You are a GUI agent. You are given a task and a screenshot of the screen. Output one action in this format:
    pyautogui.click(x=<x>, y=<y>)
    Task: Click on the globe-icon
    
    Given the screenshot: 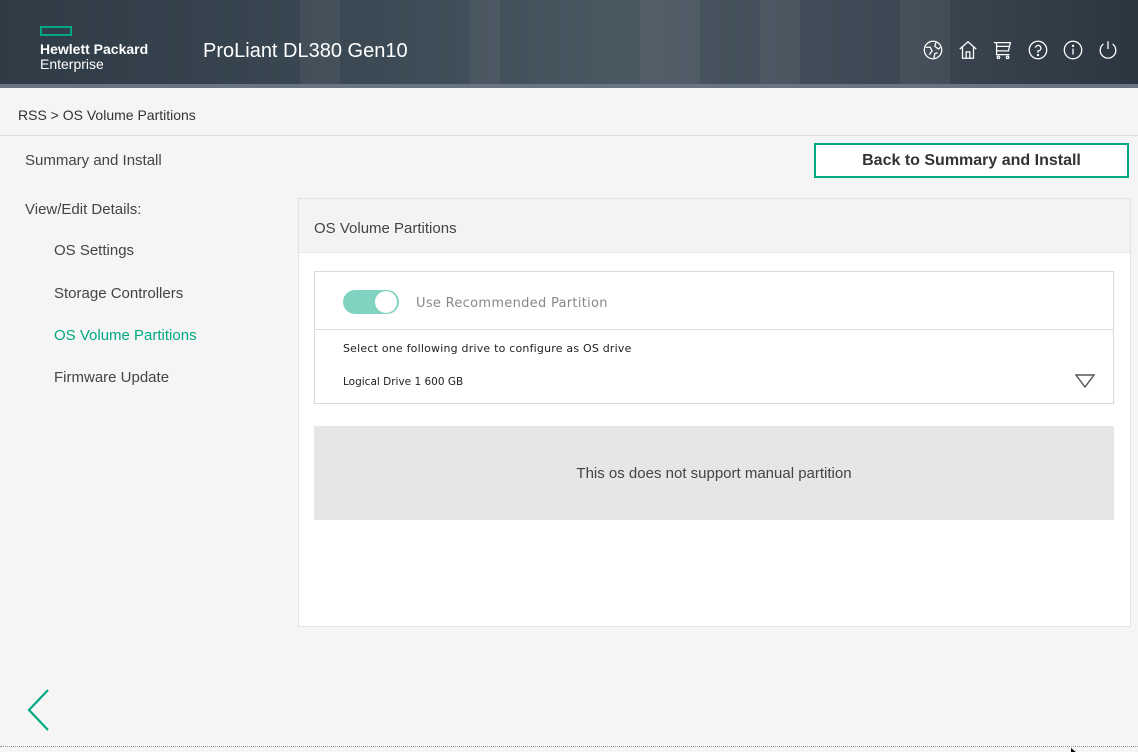 What is the action you would take?
    pyautogui.click(x=933, y=50)
    